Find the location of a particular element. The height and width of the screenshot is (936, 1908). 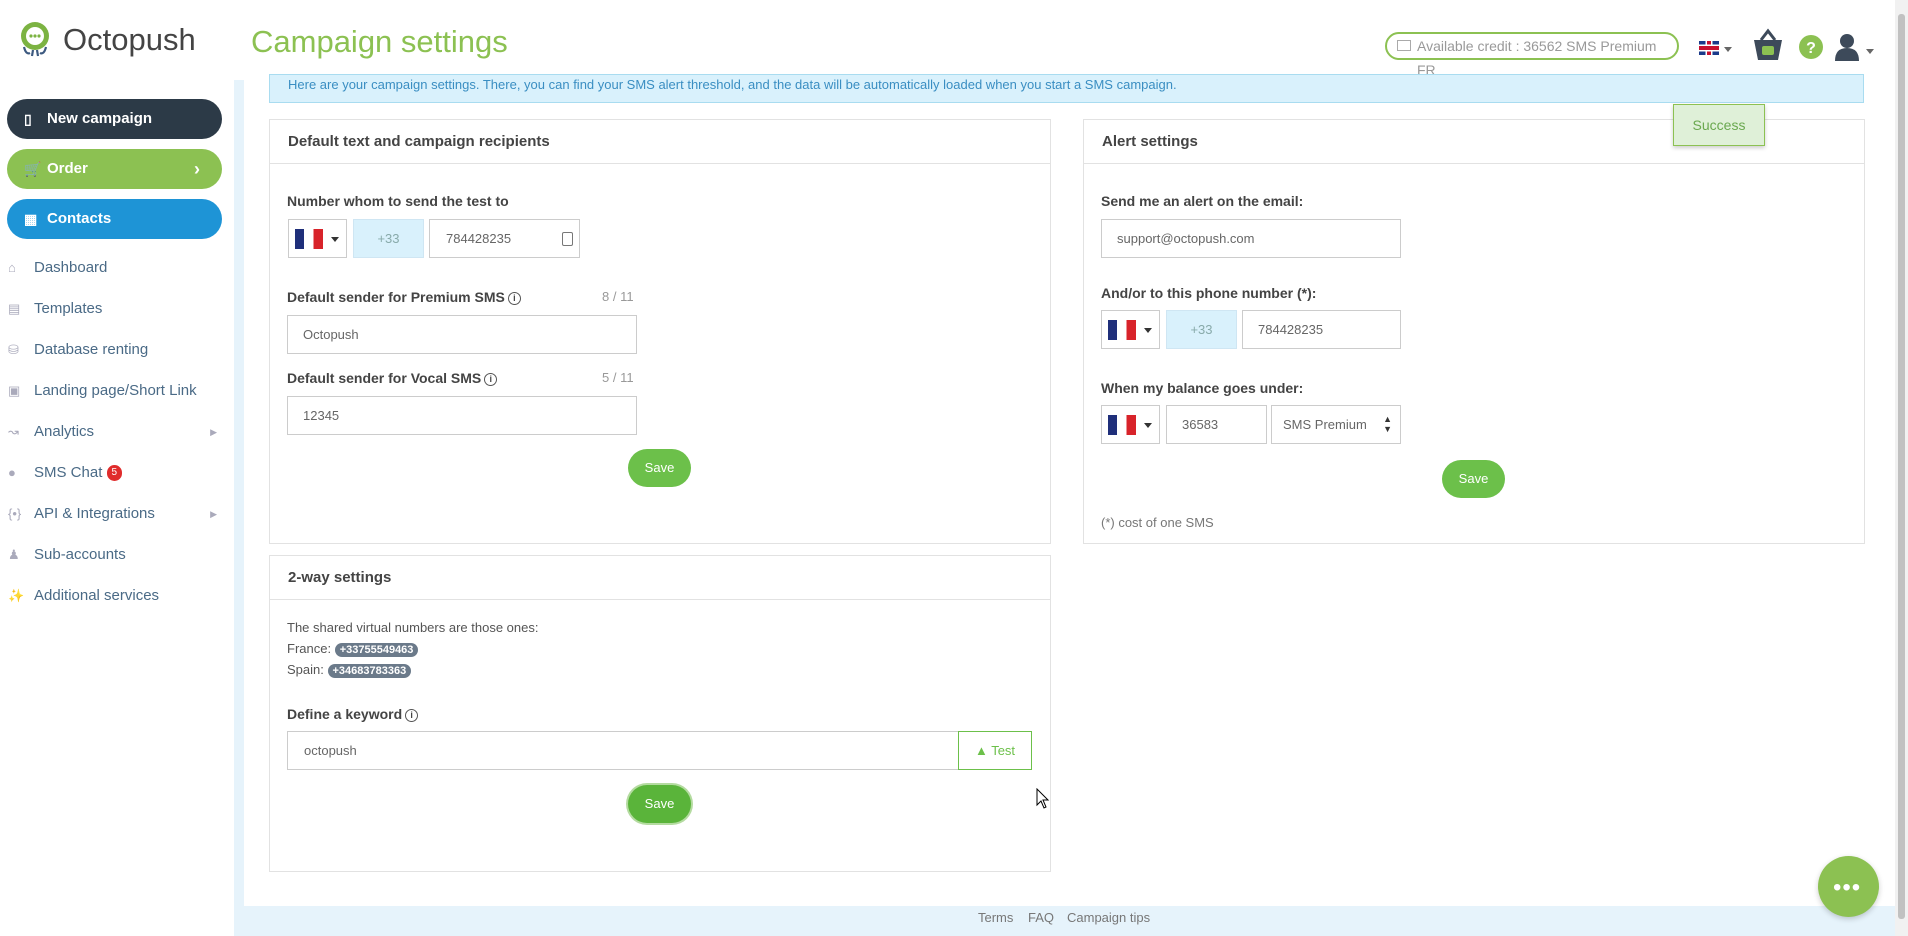

user-caret-icon is located at coordinates (1870, 51).